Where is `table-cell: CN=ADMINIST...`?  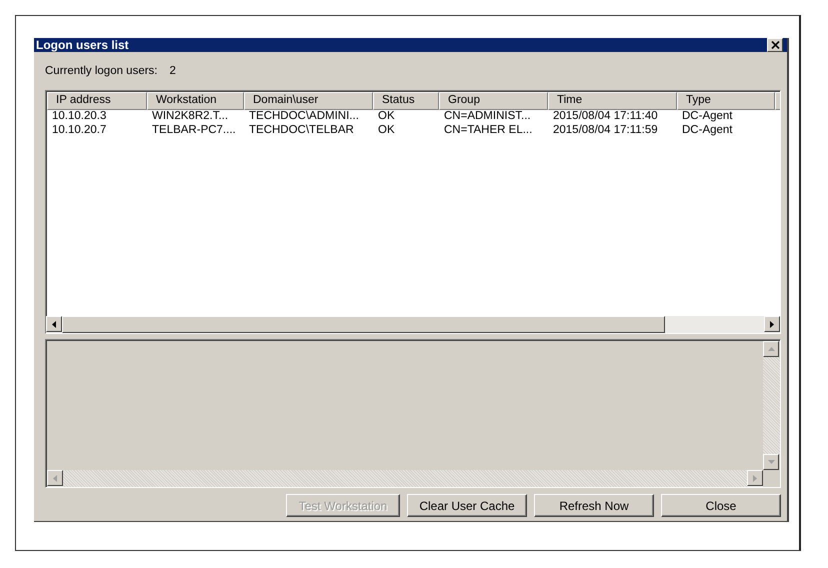 table-cell: CN=ADMINIST... is located at coordinates (487, 116).